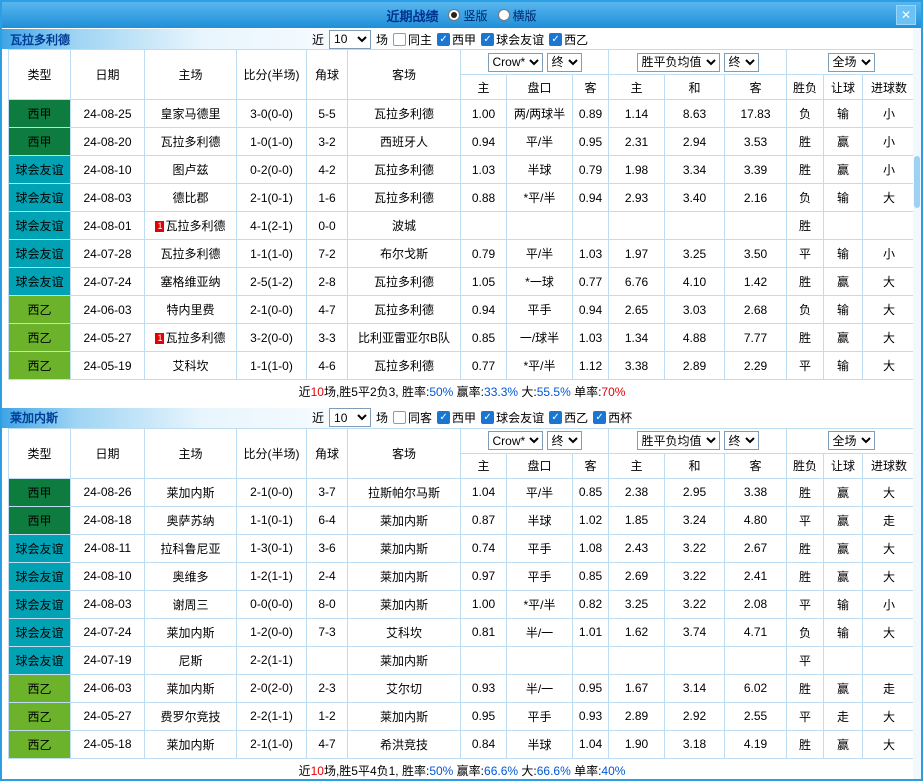 The height and width of the screenshot is (781, 923). What do you see at coordinates (190, 453) in the screenshot?
I see `column-header: 主场` at bounding box center [190, 453].